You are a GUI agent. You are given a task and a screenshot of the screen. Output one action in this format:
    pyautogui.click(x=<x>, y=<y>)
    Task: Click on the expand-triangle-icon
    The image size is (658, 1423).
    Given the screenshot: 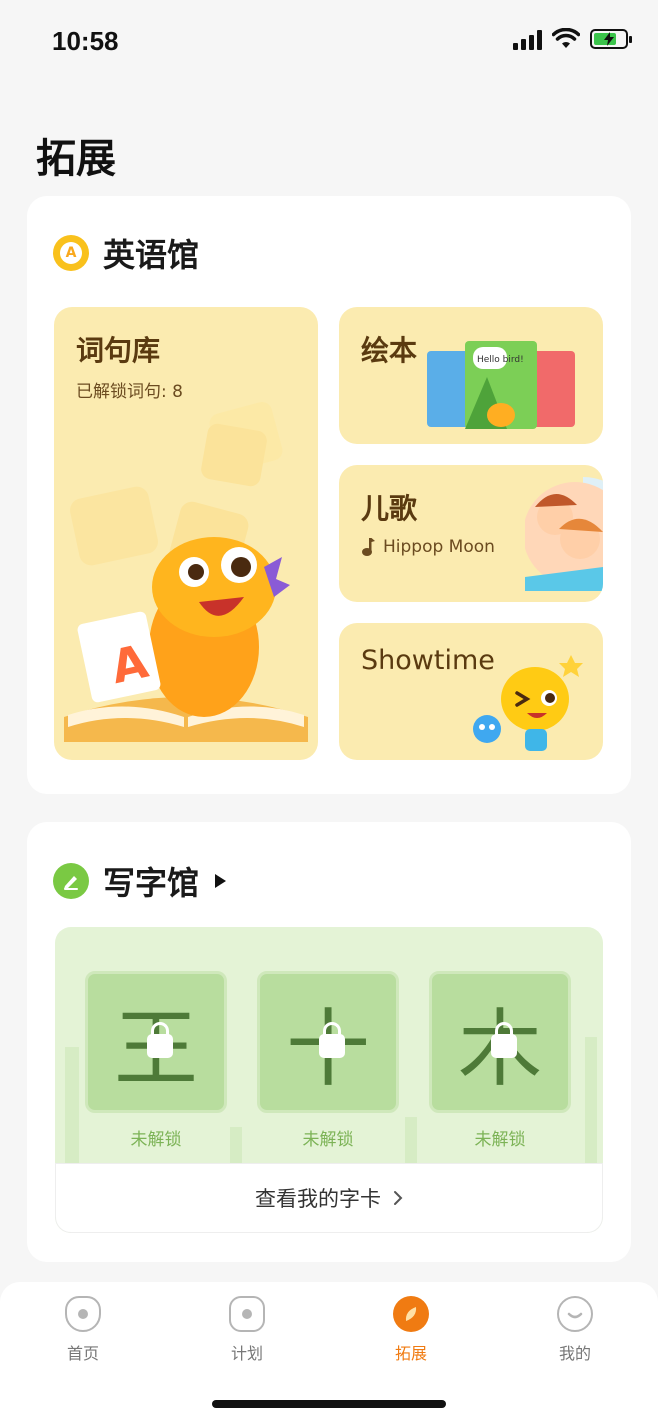 What is the action you would take?
    pyautogui.click(x=221, y=881)
    